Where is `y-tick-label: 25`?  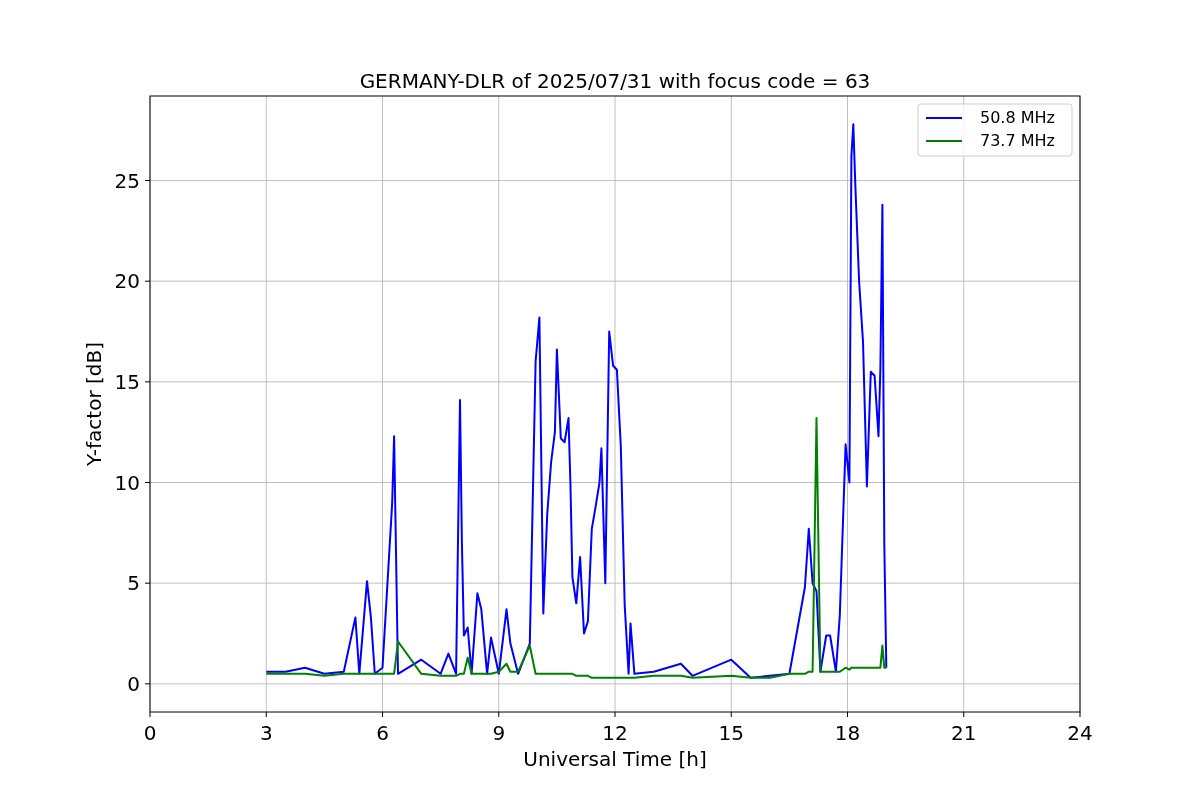
y-tick-label: 25 is located at coordinates (127, 180).